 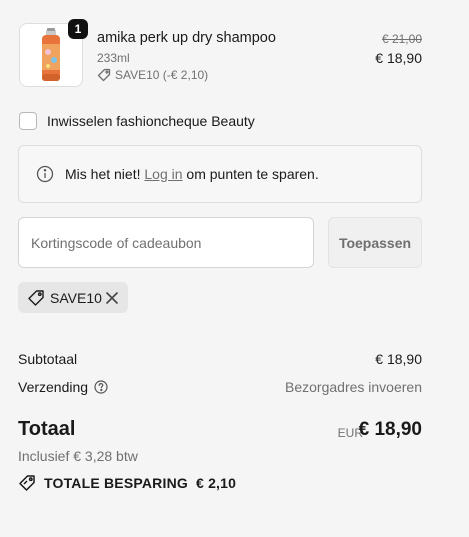 I want to click on product-discount: SAVE10 (-€ 2,10), so click(x=152, y=75).